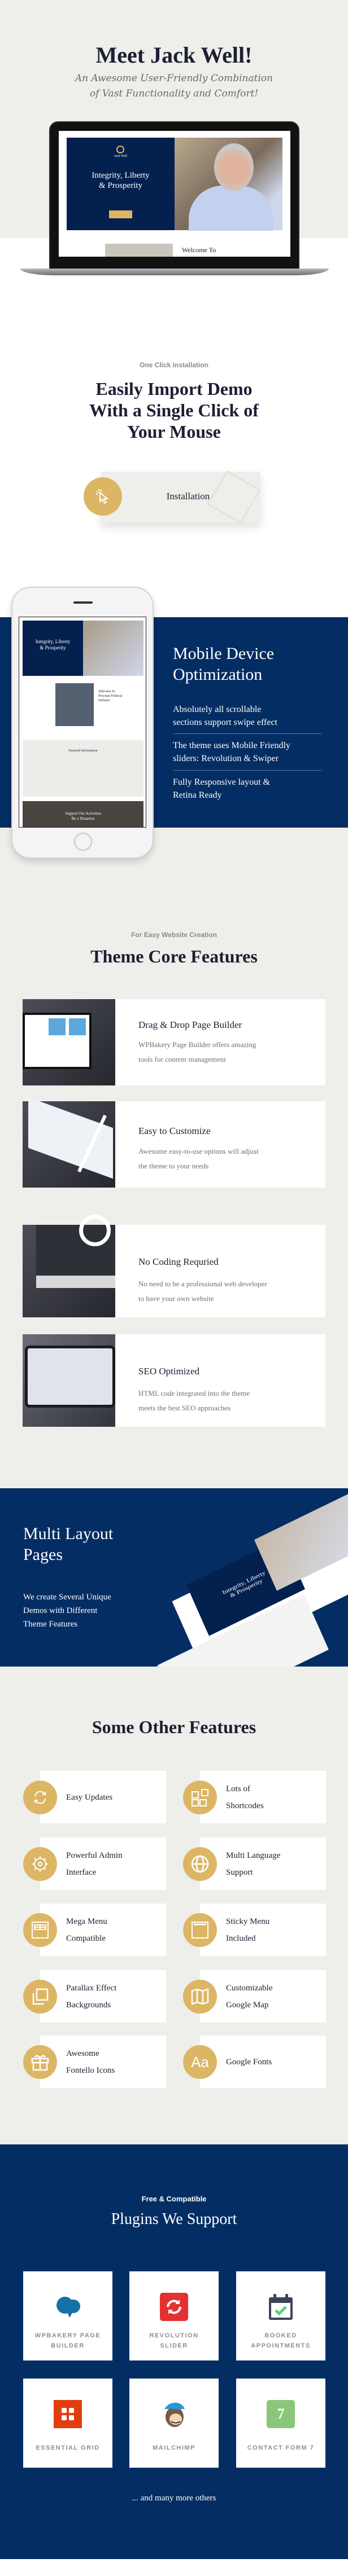 This screenshot has width=348, height=2576. I want to click on shortcodes-icon, so click(200, 1797).